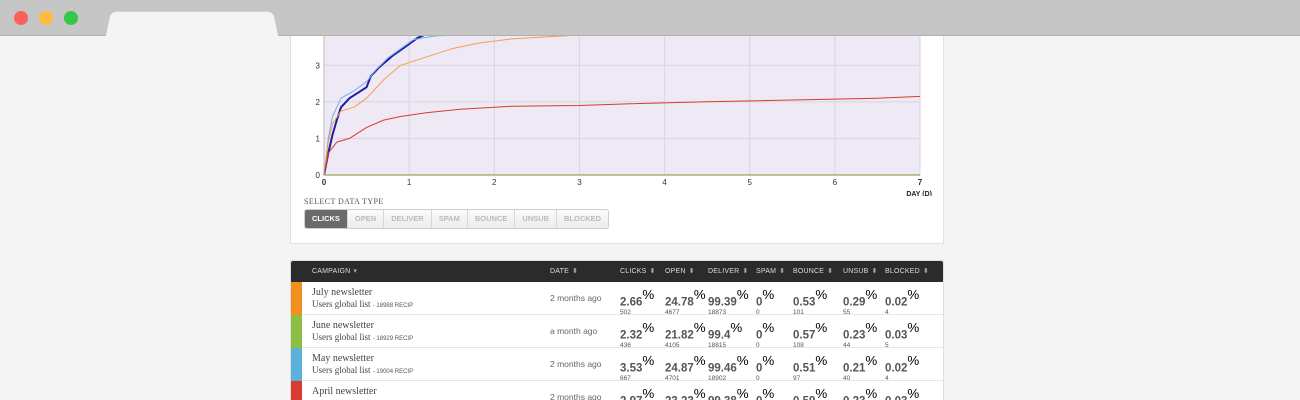 This screenshot has height=400, width=1300. I want to click on metric-clicks: 2.32% 436, so click(637, 335).